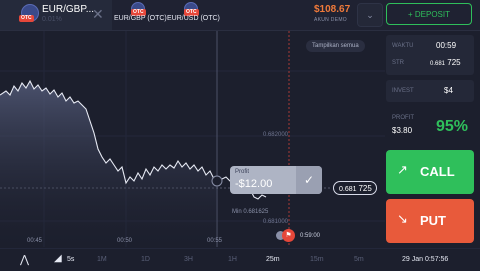 The width and height of the screenshot is (480, 271). Describe the element at coordinates (125, 241) in the screenshot. I see `time-axis-label: 00:50` at that location.